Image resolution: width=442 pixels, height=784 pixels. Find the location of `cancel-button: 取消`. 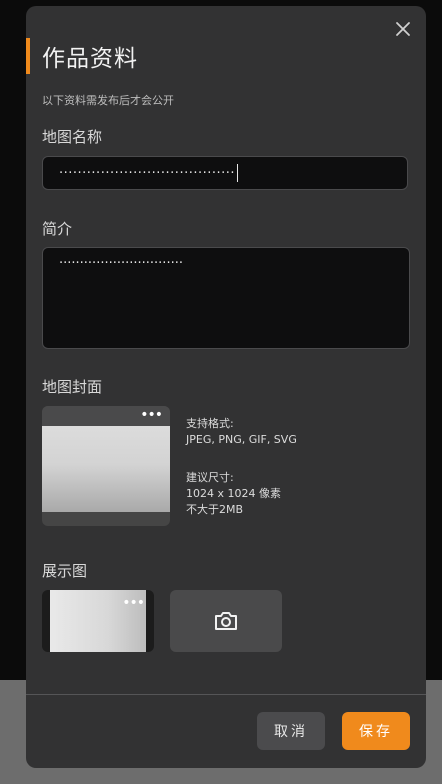

cancel-button: 取消 is located at coordinates (291, 731).